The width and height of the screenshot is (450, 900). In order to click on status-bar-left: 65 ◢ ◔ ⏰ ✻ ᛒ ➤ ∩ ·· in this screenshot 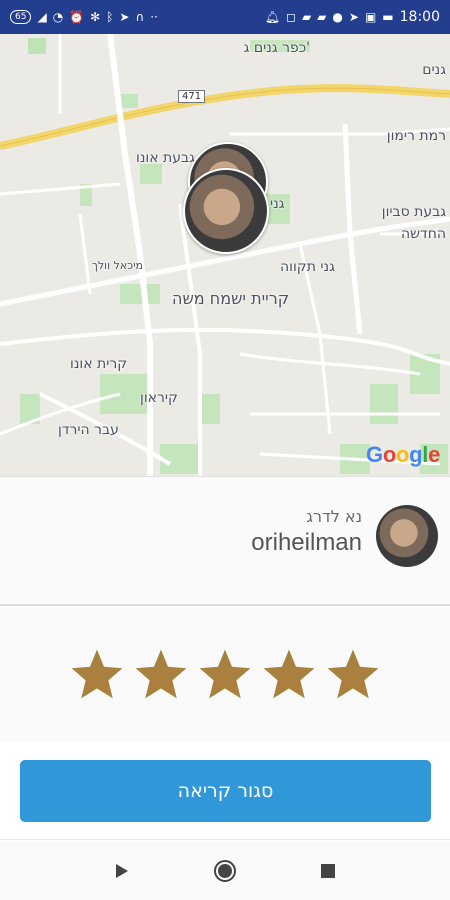, I will do `click(84, 17)`.